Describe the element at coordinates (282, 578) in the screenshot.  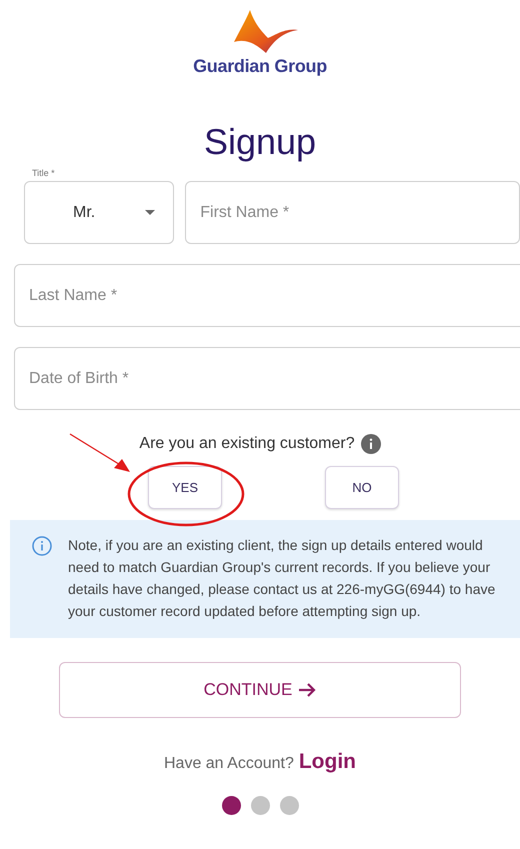
I see `note-text: Note, if you are an existing client, the sign up details entered would need to match Guardian Group's current records. If you believe your details have changed, please contact us at 226-myGG(6944) to have your customer record updated before attempting sign up.` at that location.